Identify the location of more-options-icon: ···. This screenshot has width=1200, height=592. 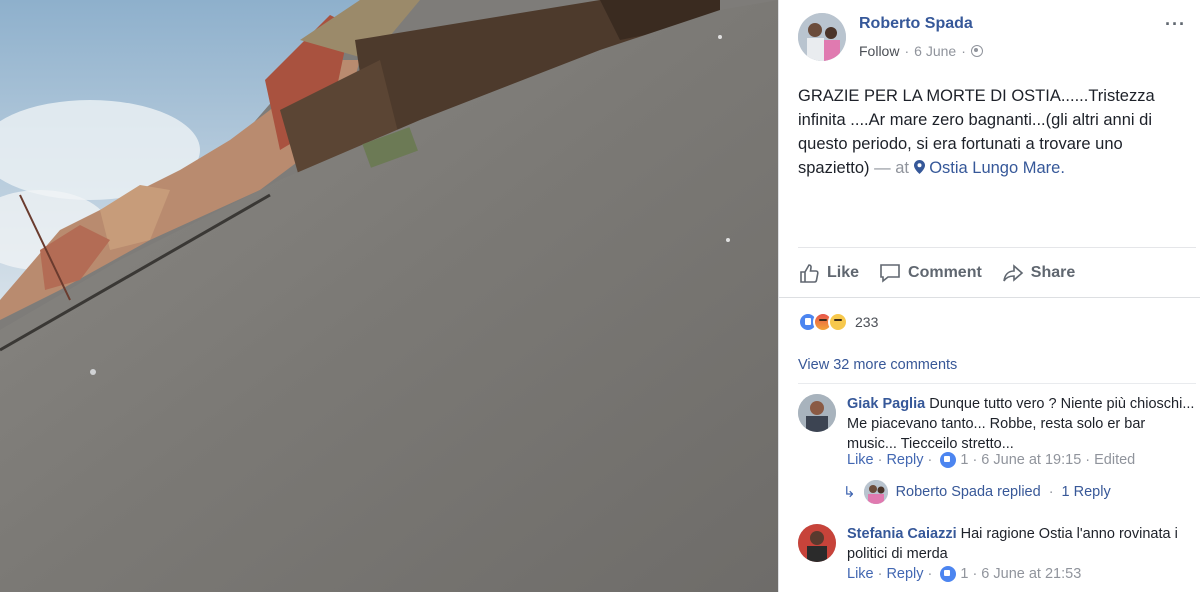
(1175, 24).